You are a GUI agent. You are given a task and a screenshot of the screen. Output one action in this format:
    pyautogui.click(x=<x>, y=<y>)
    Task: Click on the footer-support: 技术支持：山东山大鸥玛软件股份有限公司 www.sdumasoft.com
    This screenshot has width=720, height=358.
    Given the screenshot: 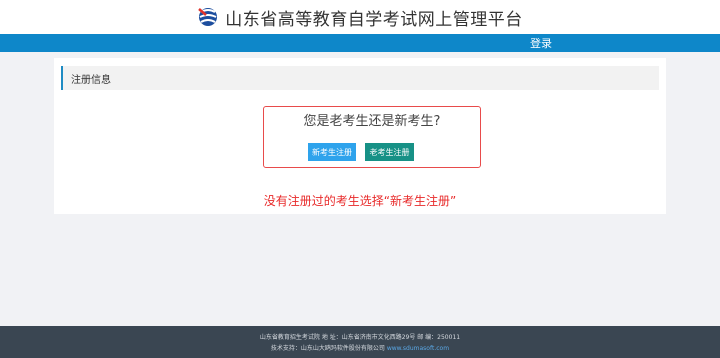 What is the action you would take?
    pyautogui.click(x=360, y=347)
    